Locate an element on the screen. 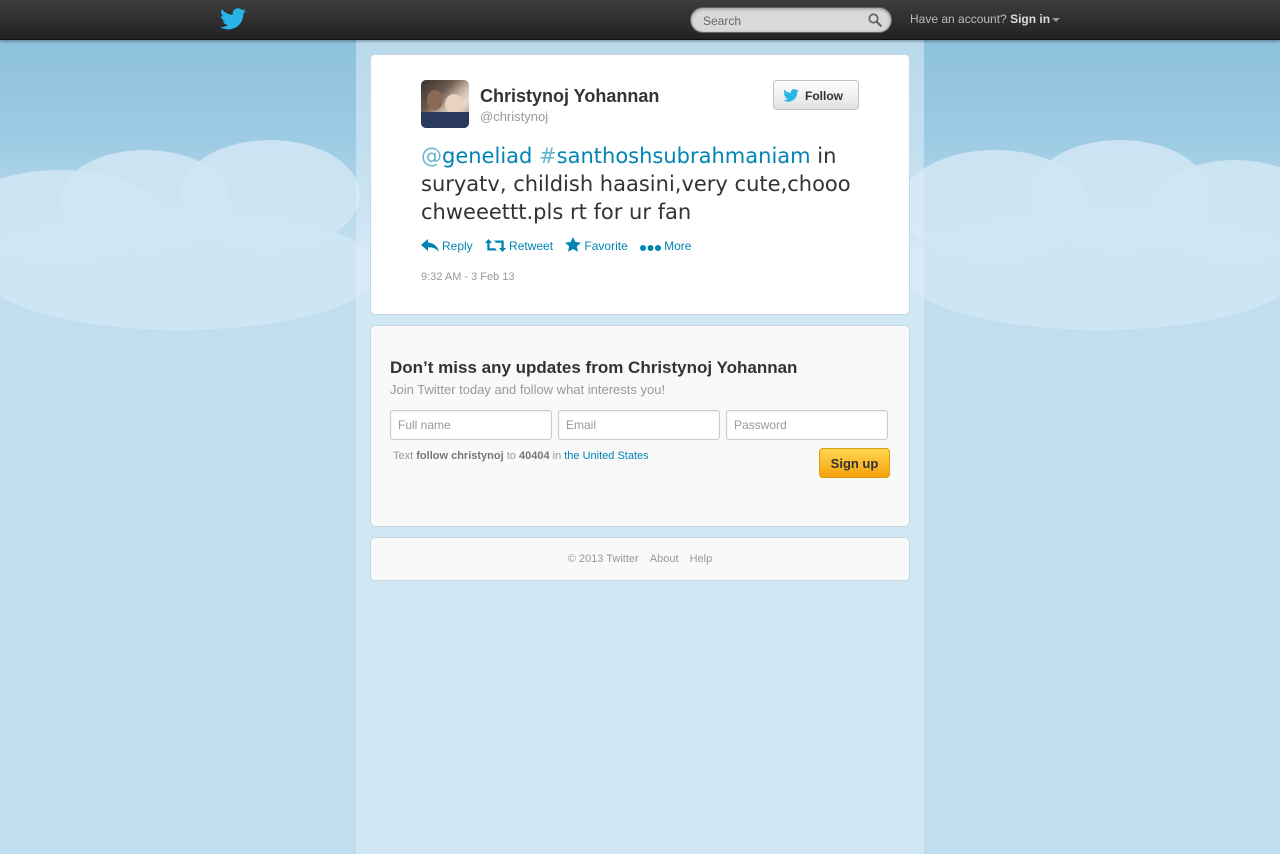 Image resolution: width=1280 pixels, height=854 pixels. retweet-button: Retweet is located at coordinates (519, 246).